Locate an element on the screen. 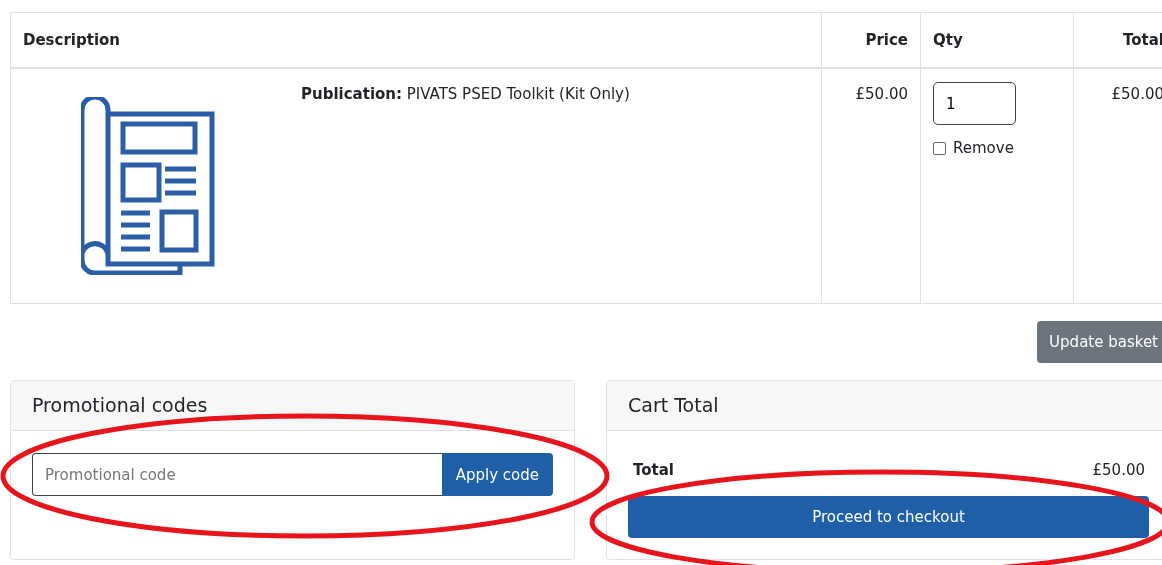 The height and width of the screenshot is (565, 1162). total-label: Total is located at coordinates (653, 470).